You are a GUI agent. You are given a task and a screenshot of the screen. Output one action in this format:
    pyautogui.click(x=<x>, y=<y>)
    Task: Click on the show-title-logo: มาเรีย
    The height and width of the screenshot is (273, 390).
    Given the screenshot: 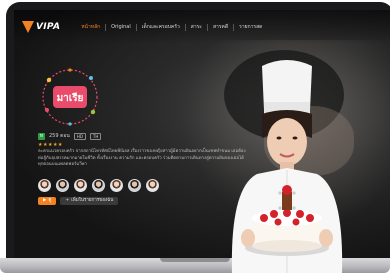 What is the action you would take?
    pyautogui.click(x=70, y=97)
    